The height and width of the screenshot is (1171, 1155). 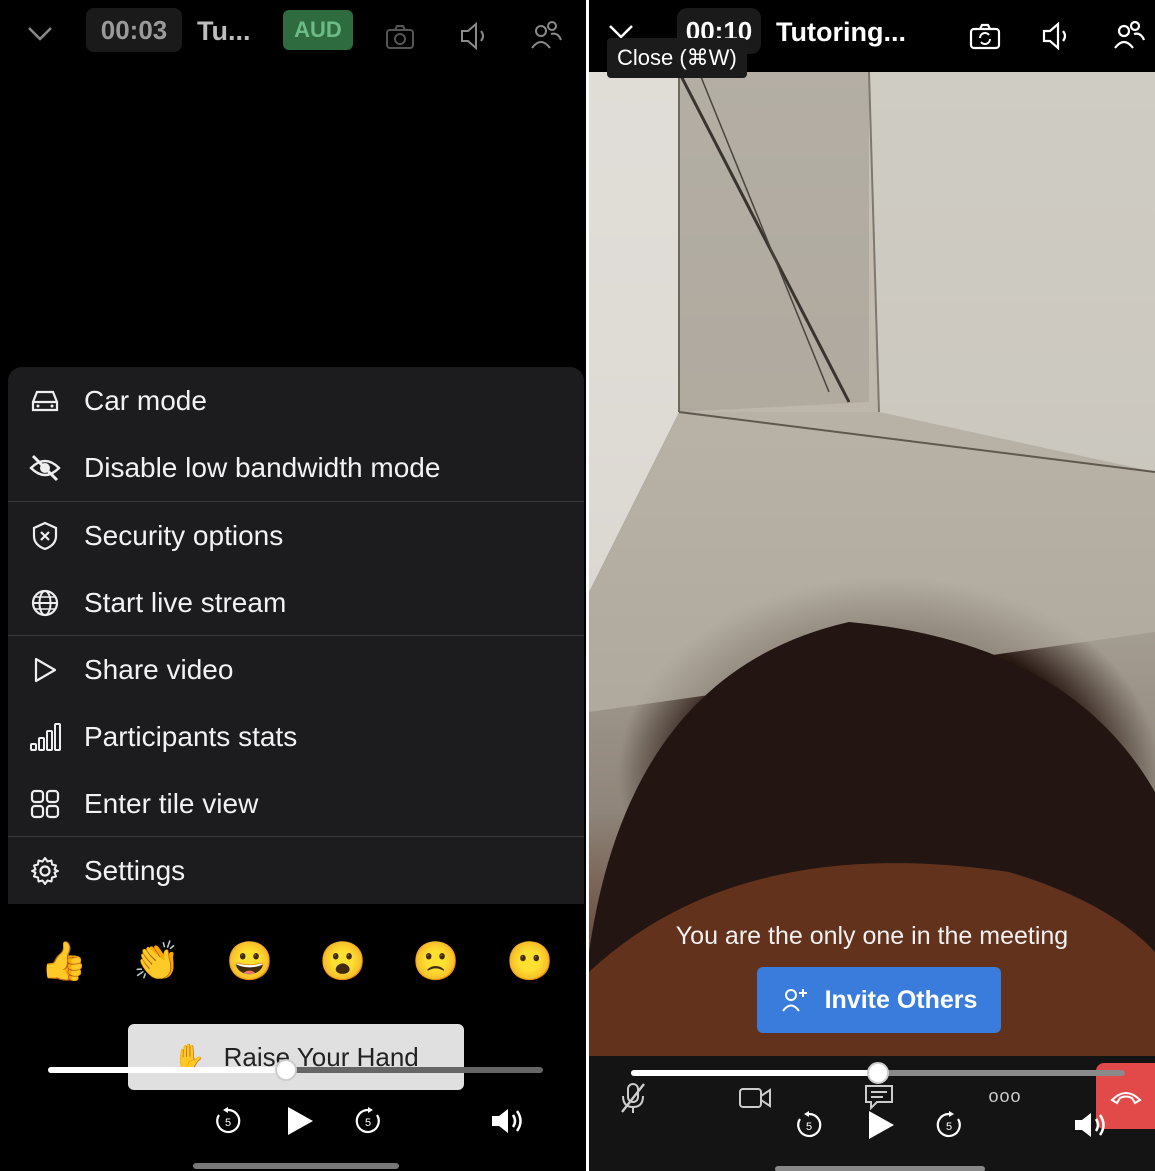 What do you see at coordinates (45, 871) in the screenshot?
I see `gear-icon` at bounding box center [45, 871].